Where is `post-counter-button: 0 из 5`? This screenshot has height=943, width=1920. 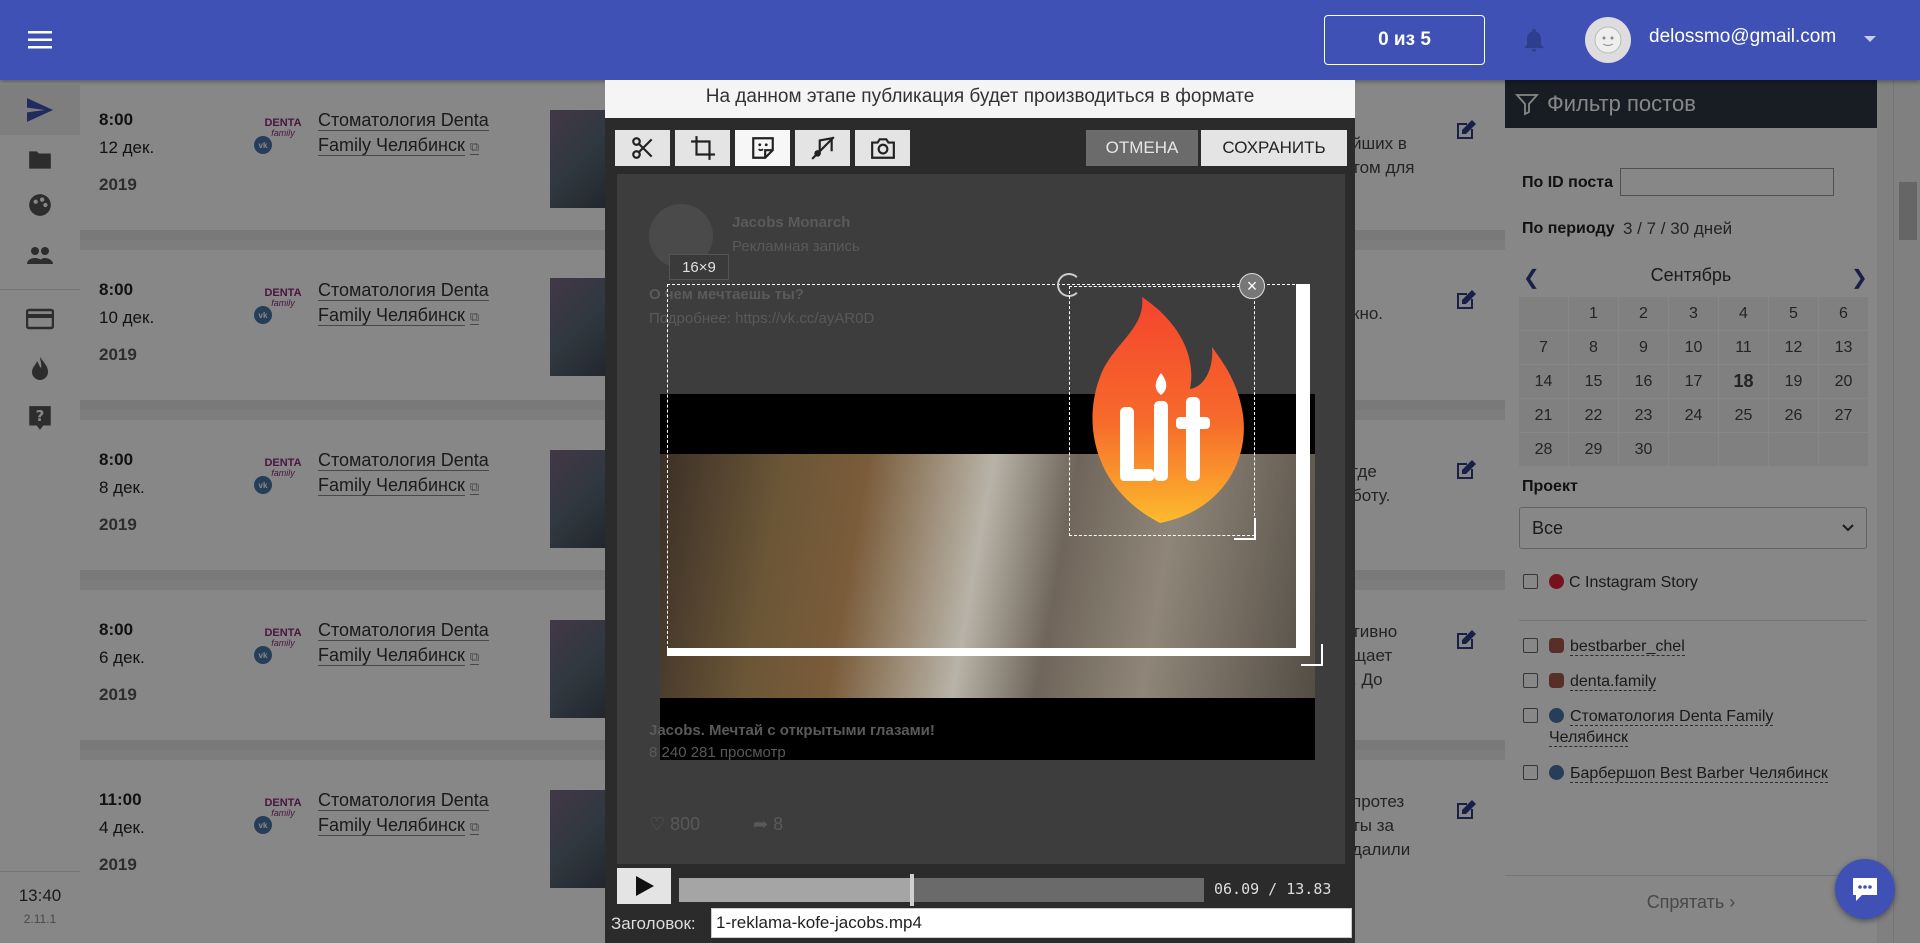
post-counter-button: 0 из 5 is located at coordinates (1404, 40).